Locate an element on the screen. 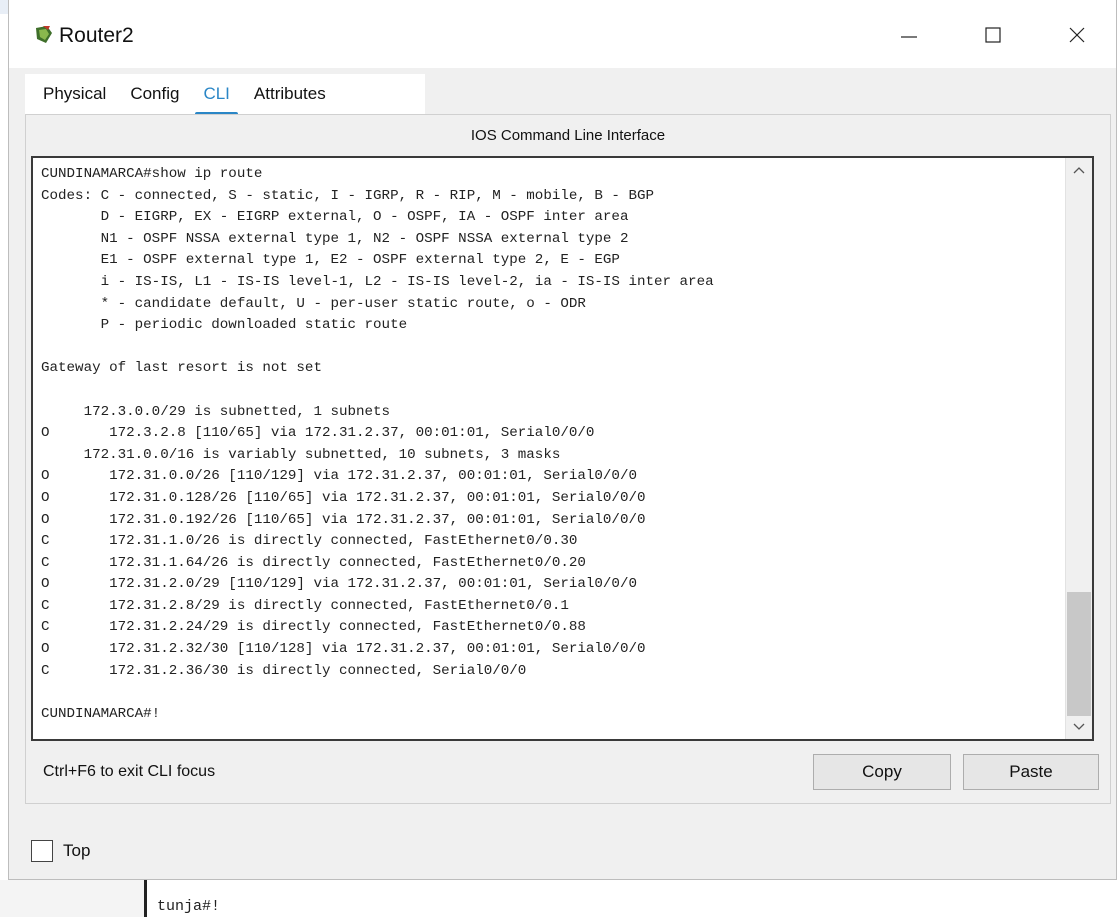  cli-header: IOS Command Line Interface is located at coordinates (568, 135).